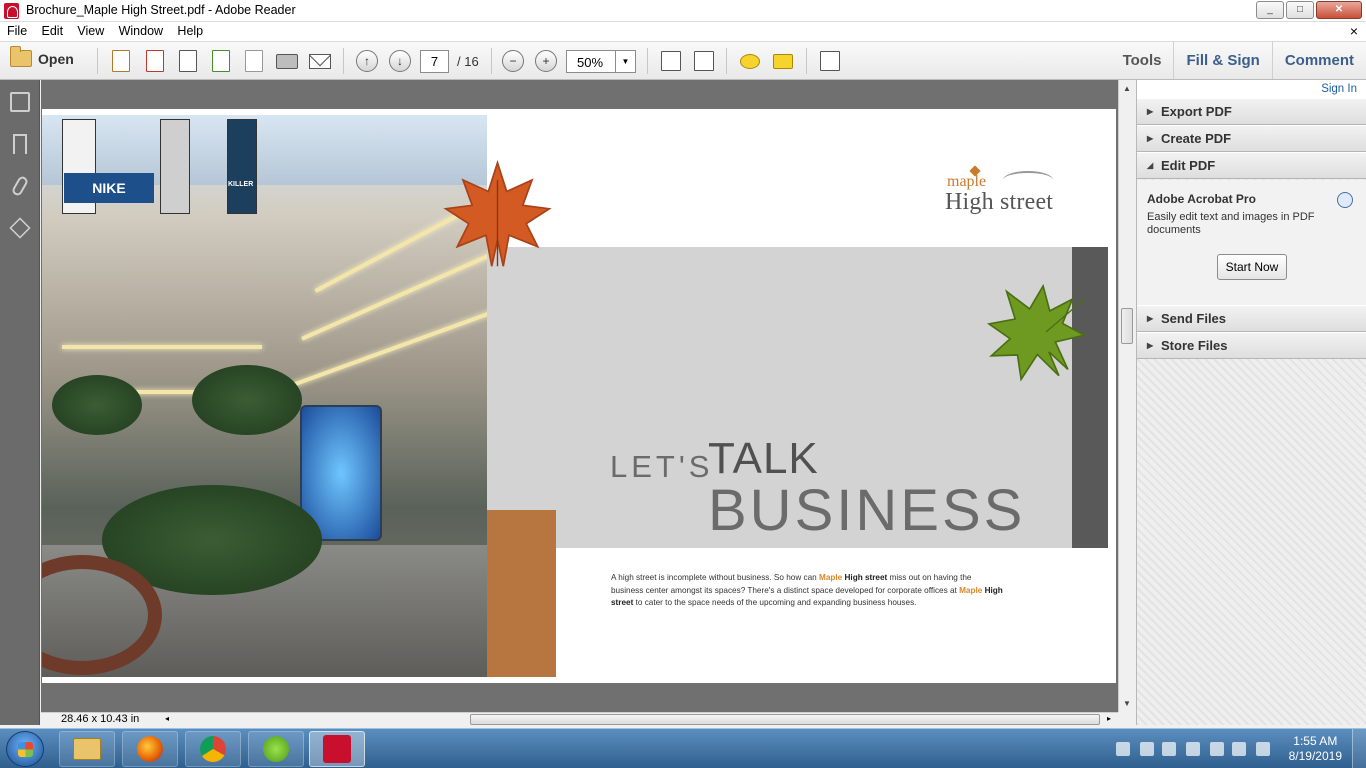  What do you see at coordinates (1251, 111) in the screenshot?
I see `export-pdf-section: ▶ Export PDF` at bounding box center [1251, 111].